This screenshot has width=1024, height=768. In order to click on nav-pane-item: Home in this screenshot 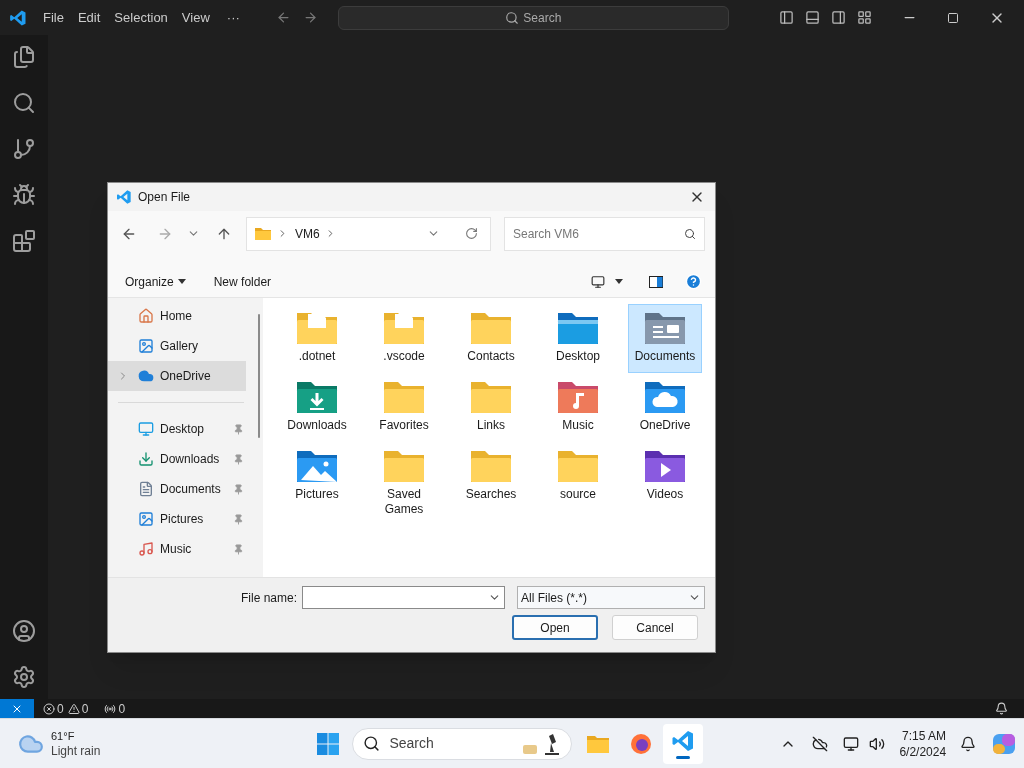, I will do `click(177, 316)`.